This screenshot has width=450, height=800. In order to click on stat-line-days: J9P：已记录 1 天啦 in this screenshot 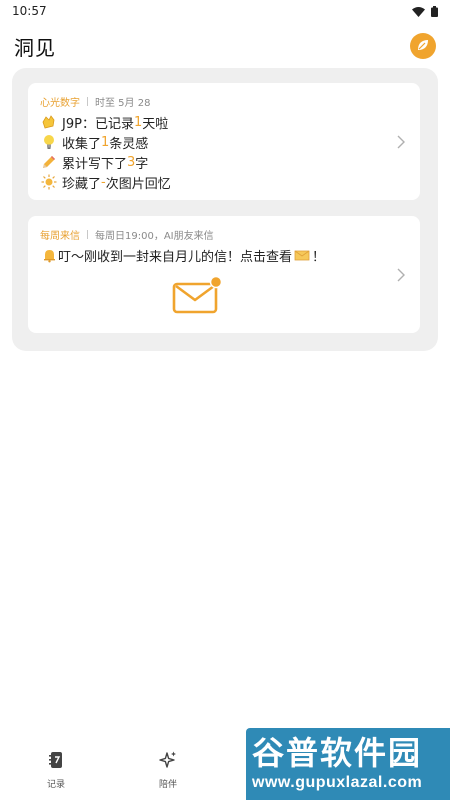, I will do `click(104, 122)`.